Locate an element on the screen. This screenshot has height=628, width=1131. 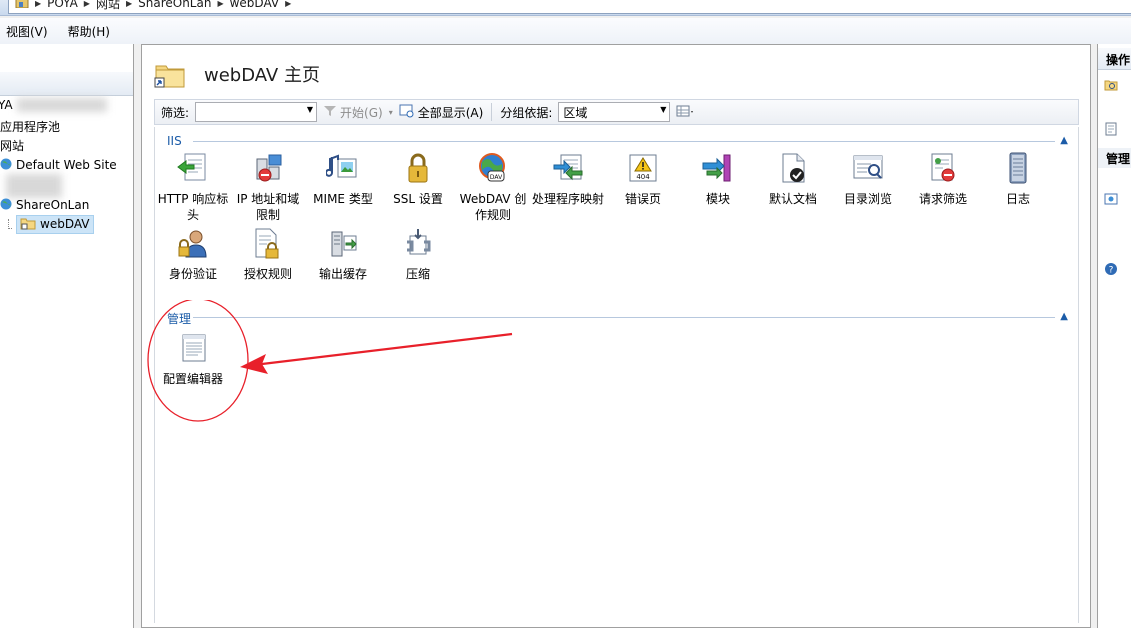
tree-sites-label: 网站 is located at coordinates (12, 145).